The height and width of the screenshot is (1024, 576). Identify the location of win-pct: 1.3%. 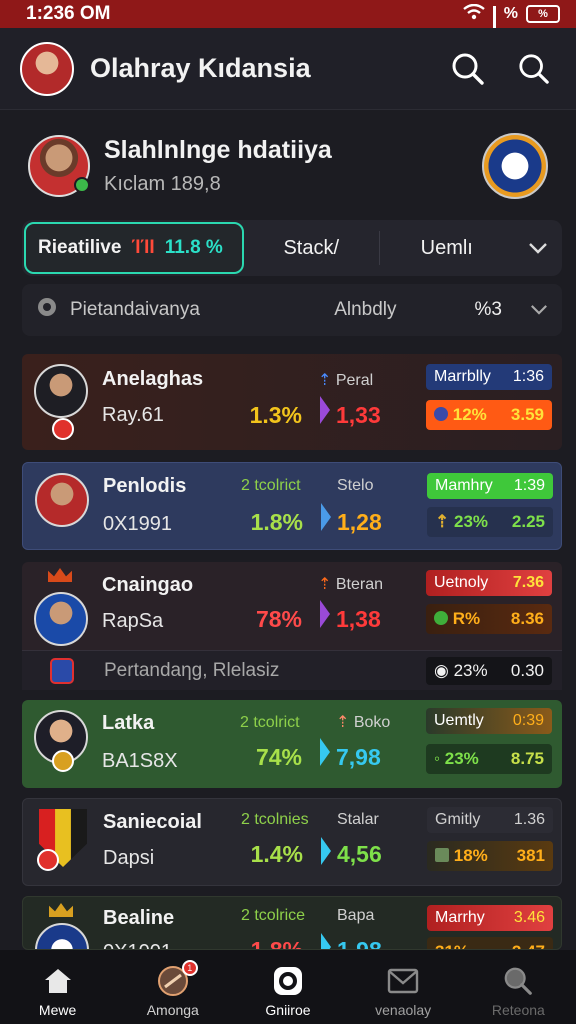
(275, 415).